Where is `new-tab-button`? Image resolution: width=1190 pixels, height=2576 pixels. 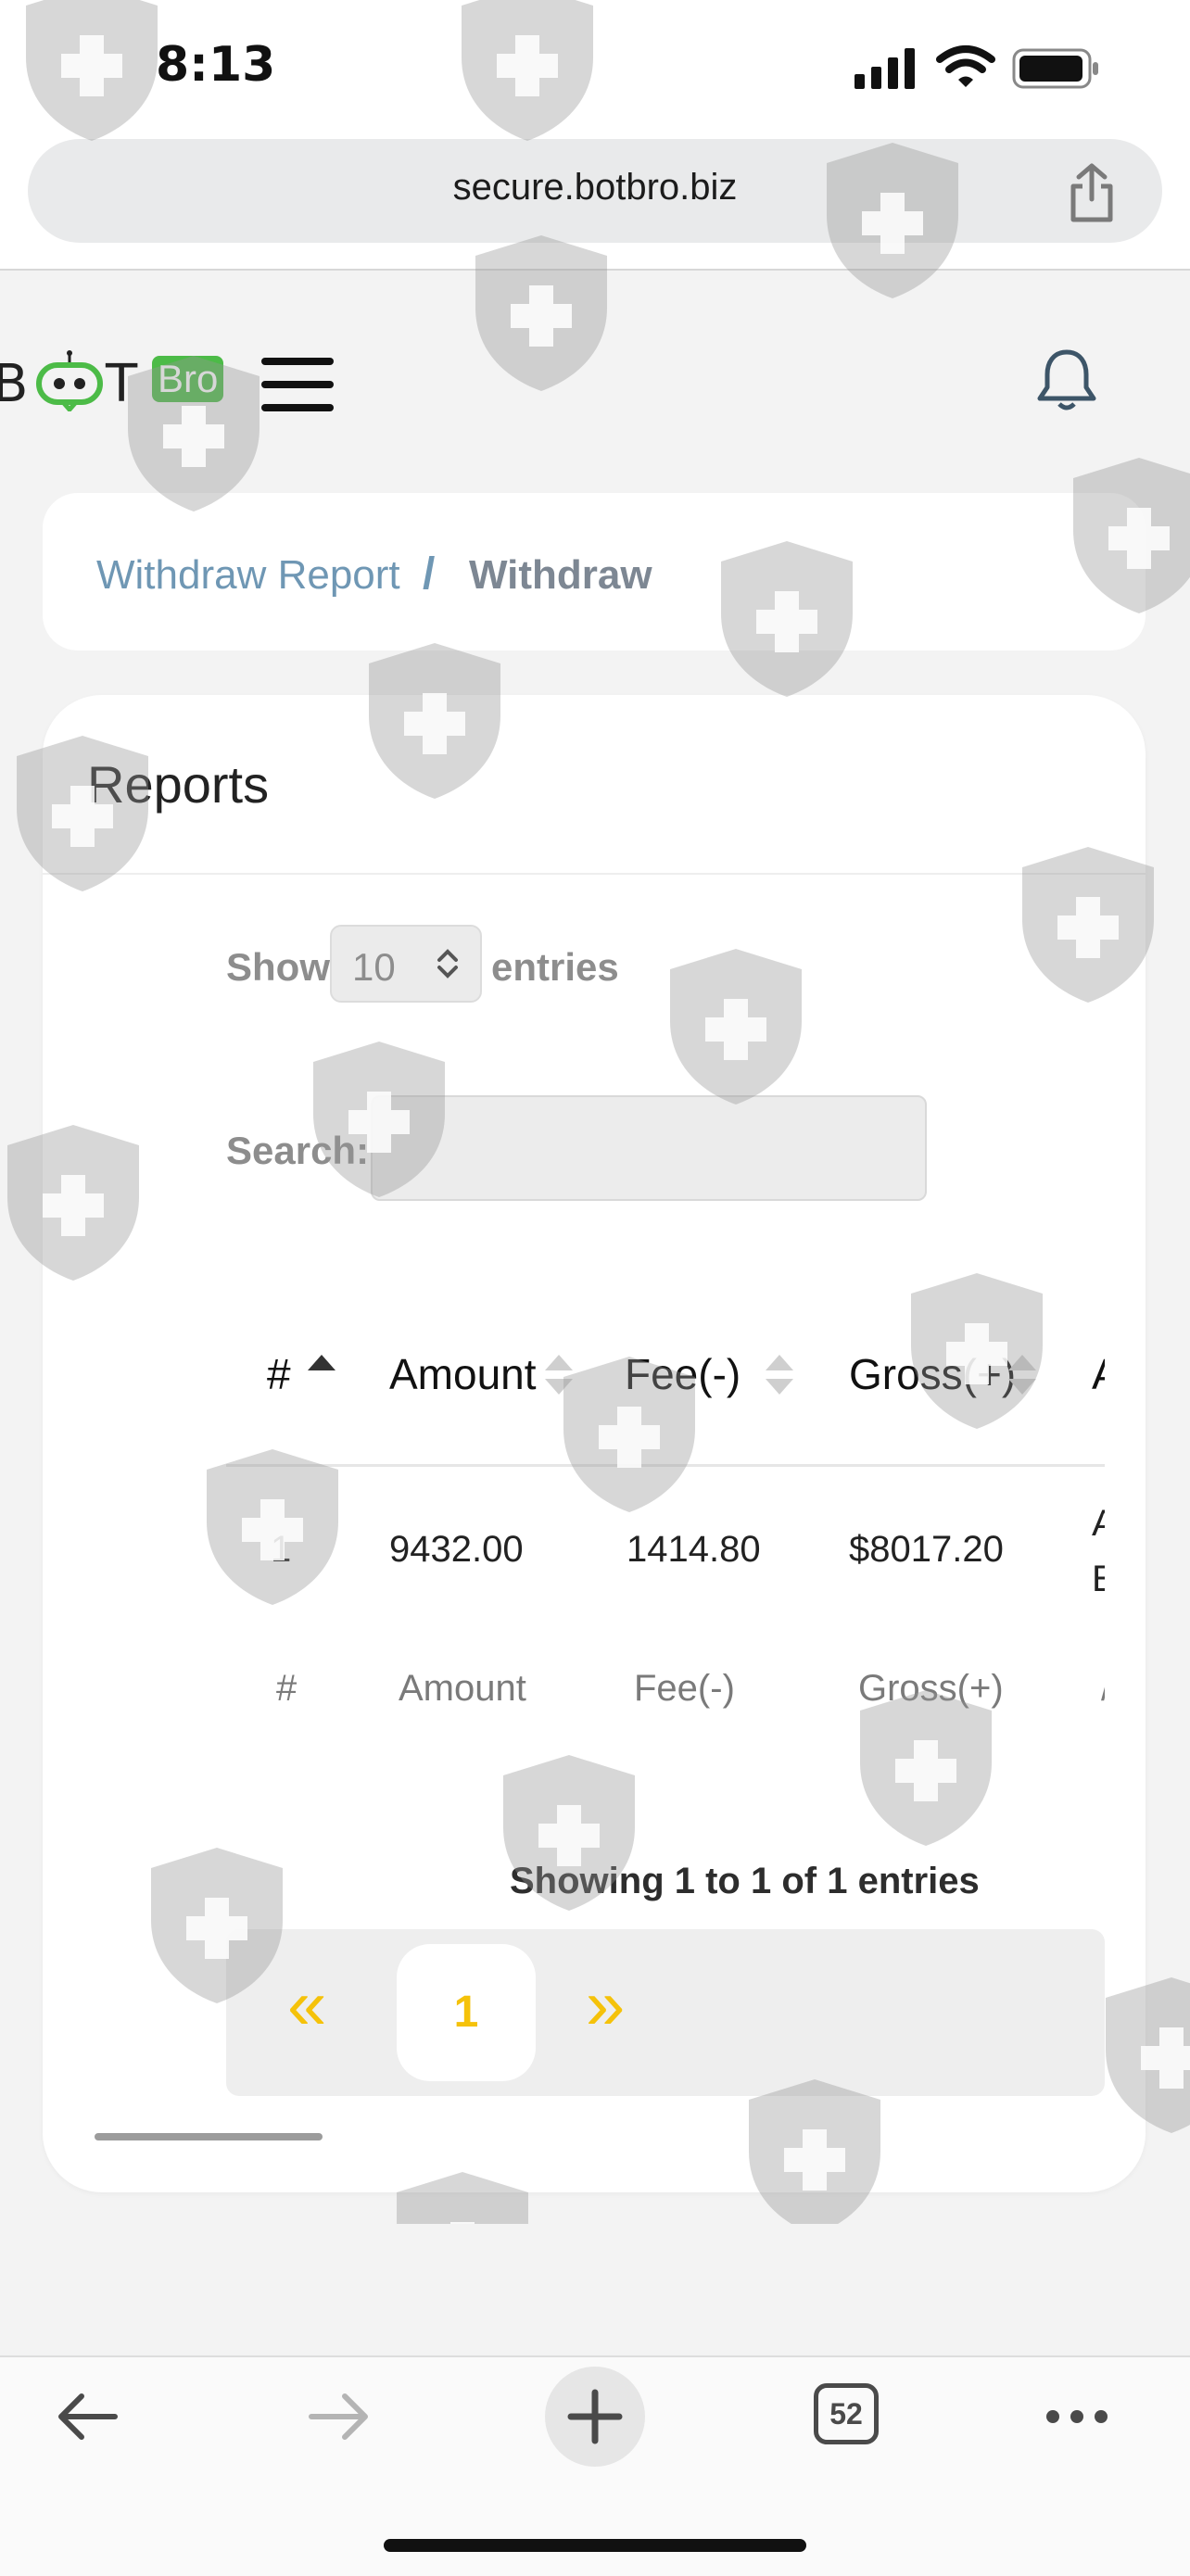 new-tab-button is located at coordinates (595, 2417).